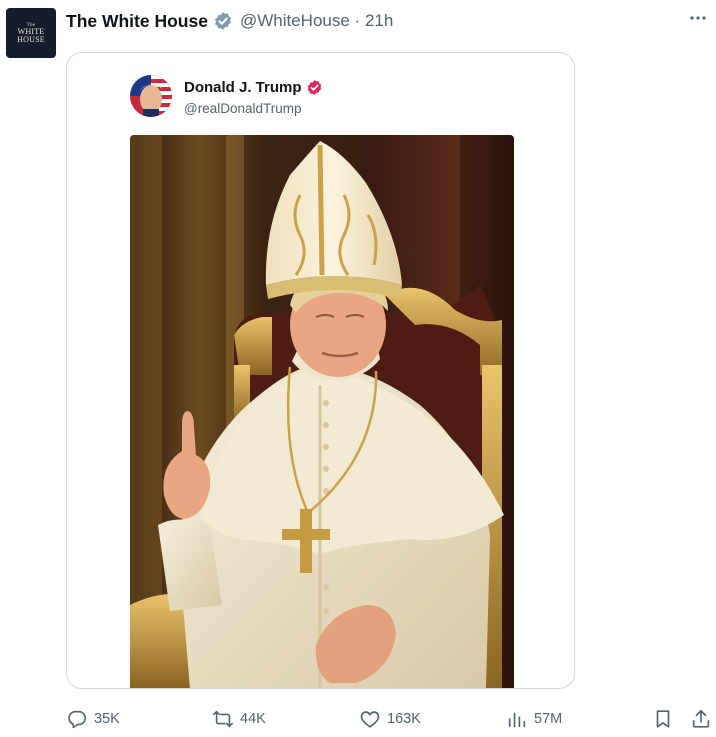 The height and width of the screenshot is (737, 716). I want to click on like-button: 163K, so click(390, 719).